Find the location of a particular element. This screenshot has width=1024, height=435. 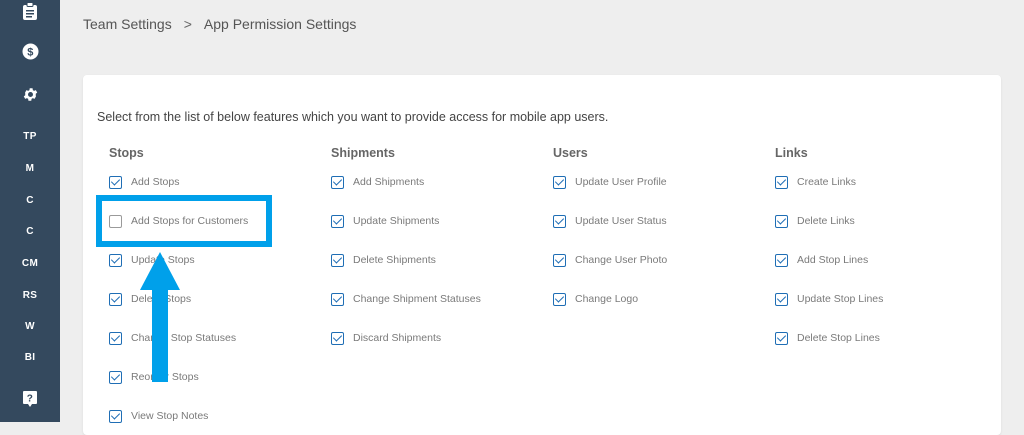

permission-option: Change Stop Statuses is located at coordinates (172, 338).